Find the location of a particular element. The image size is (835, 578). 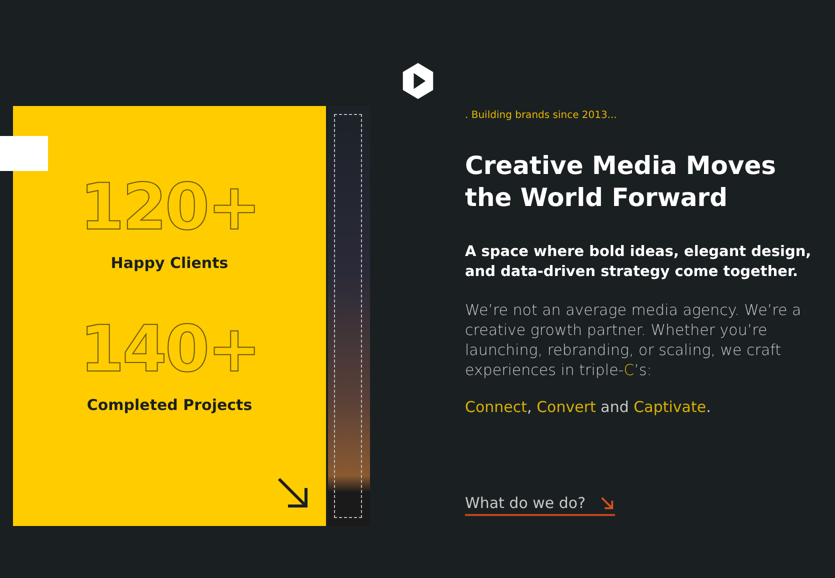

subheadline: A space where bold ideas, elegant design, and data-driven strategy come together. is located at coordinates (638, 262).